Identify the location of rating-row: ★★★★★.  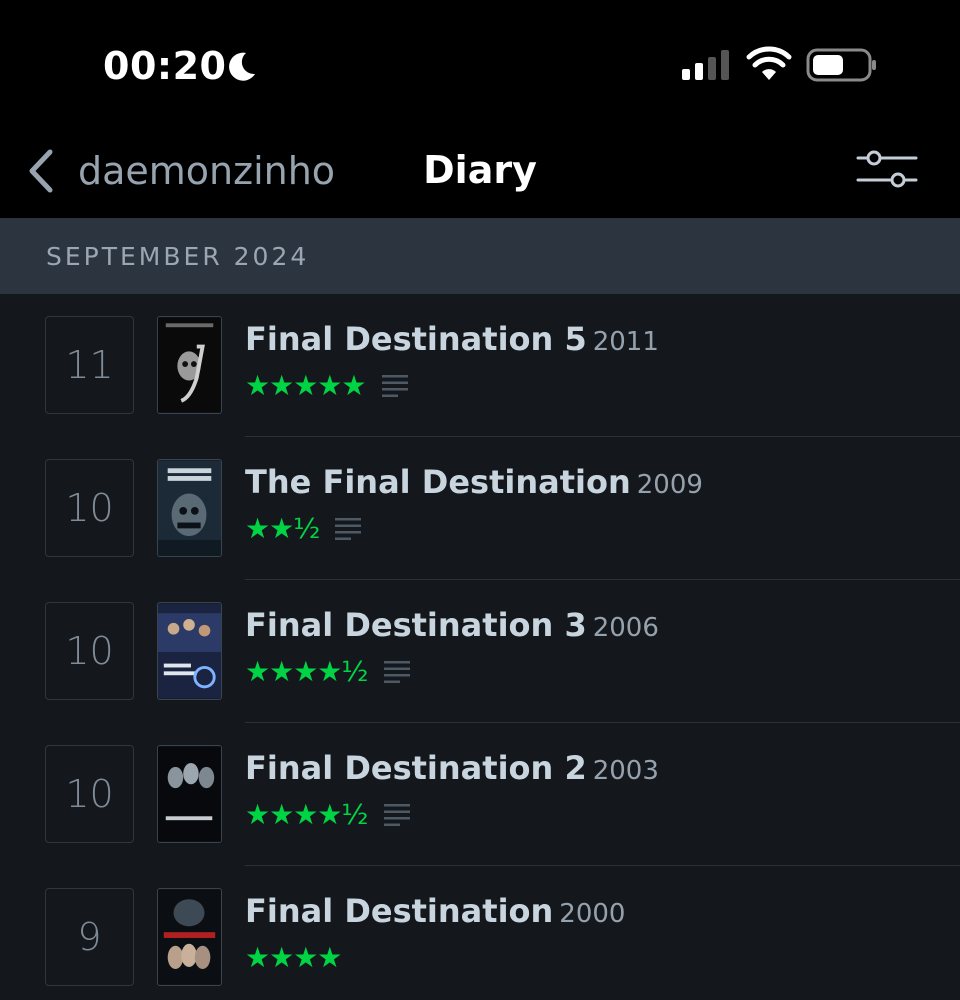
(326, 386).